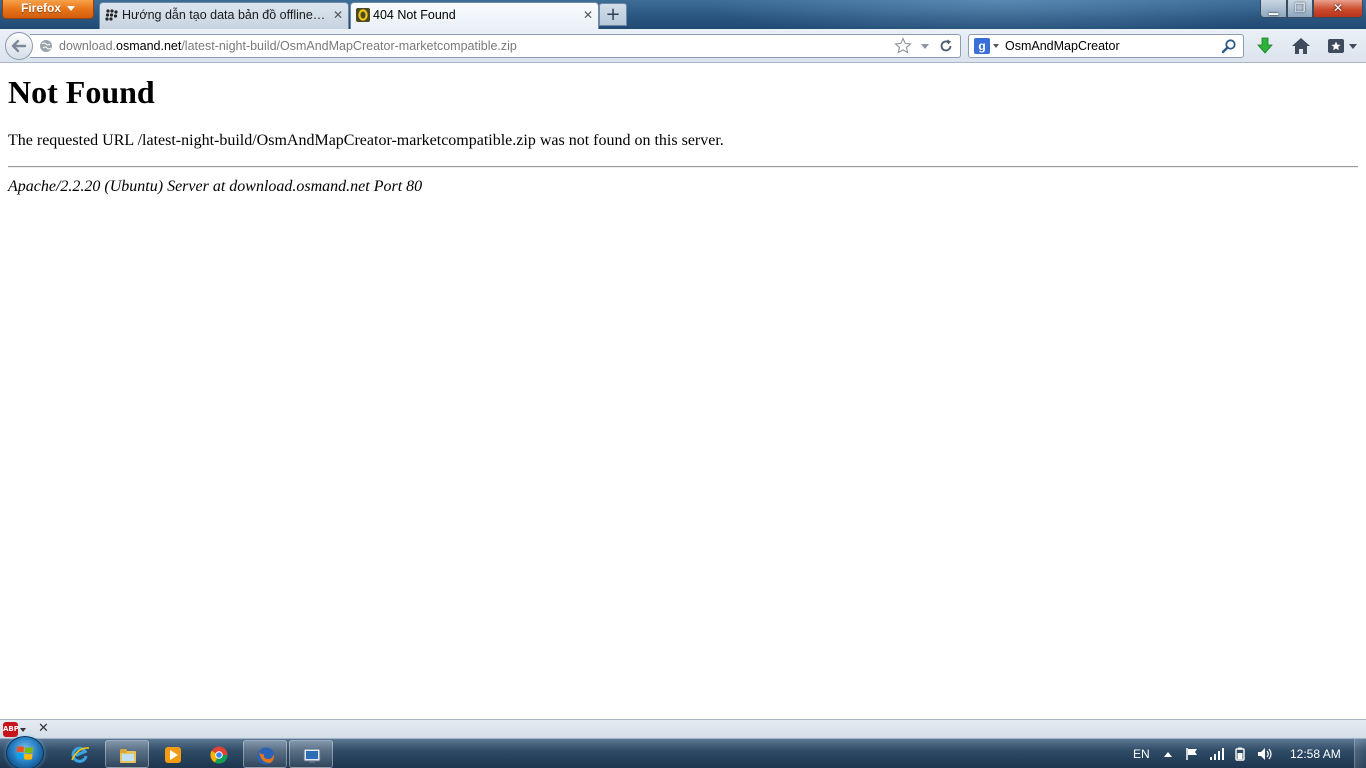 Image resolution: width=1366 pixels, height=768 pixels. Describe the element at coordinates (46, 46) in the screenshot. I see `globe-icon` at that location.